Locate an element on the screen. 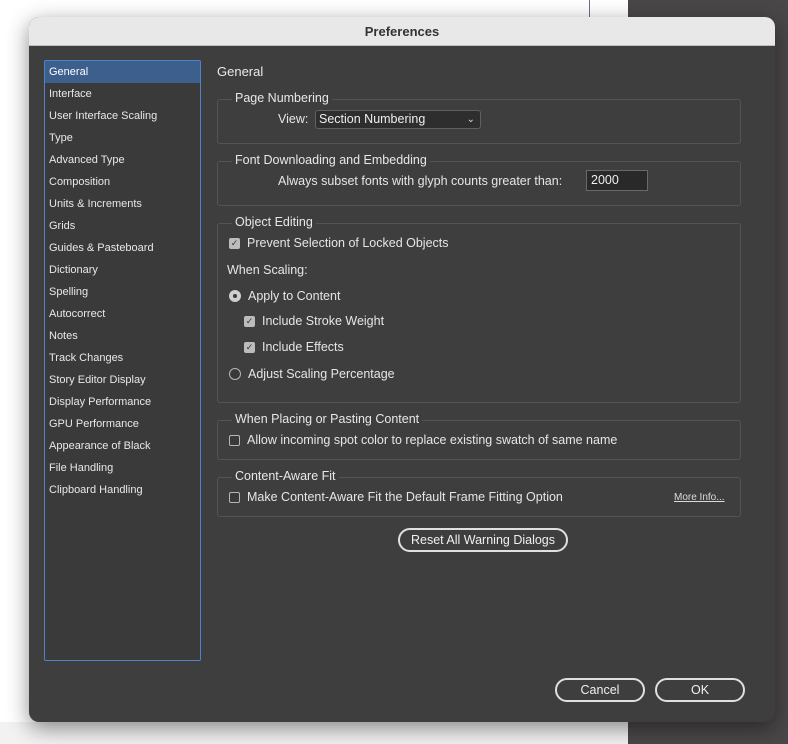 The image size is (788, 744). sidebar-item-file-handling: File Handling is located at coordinates (122, 468).